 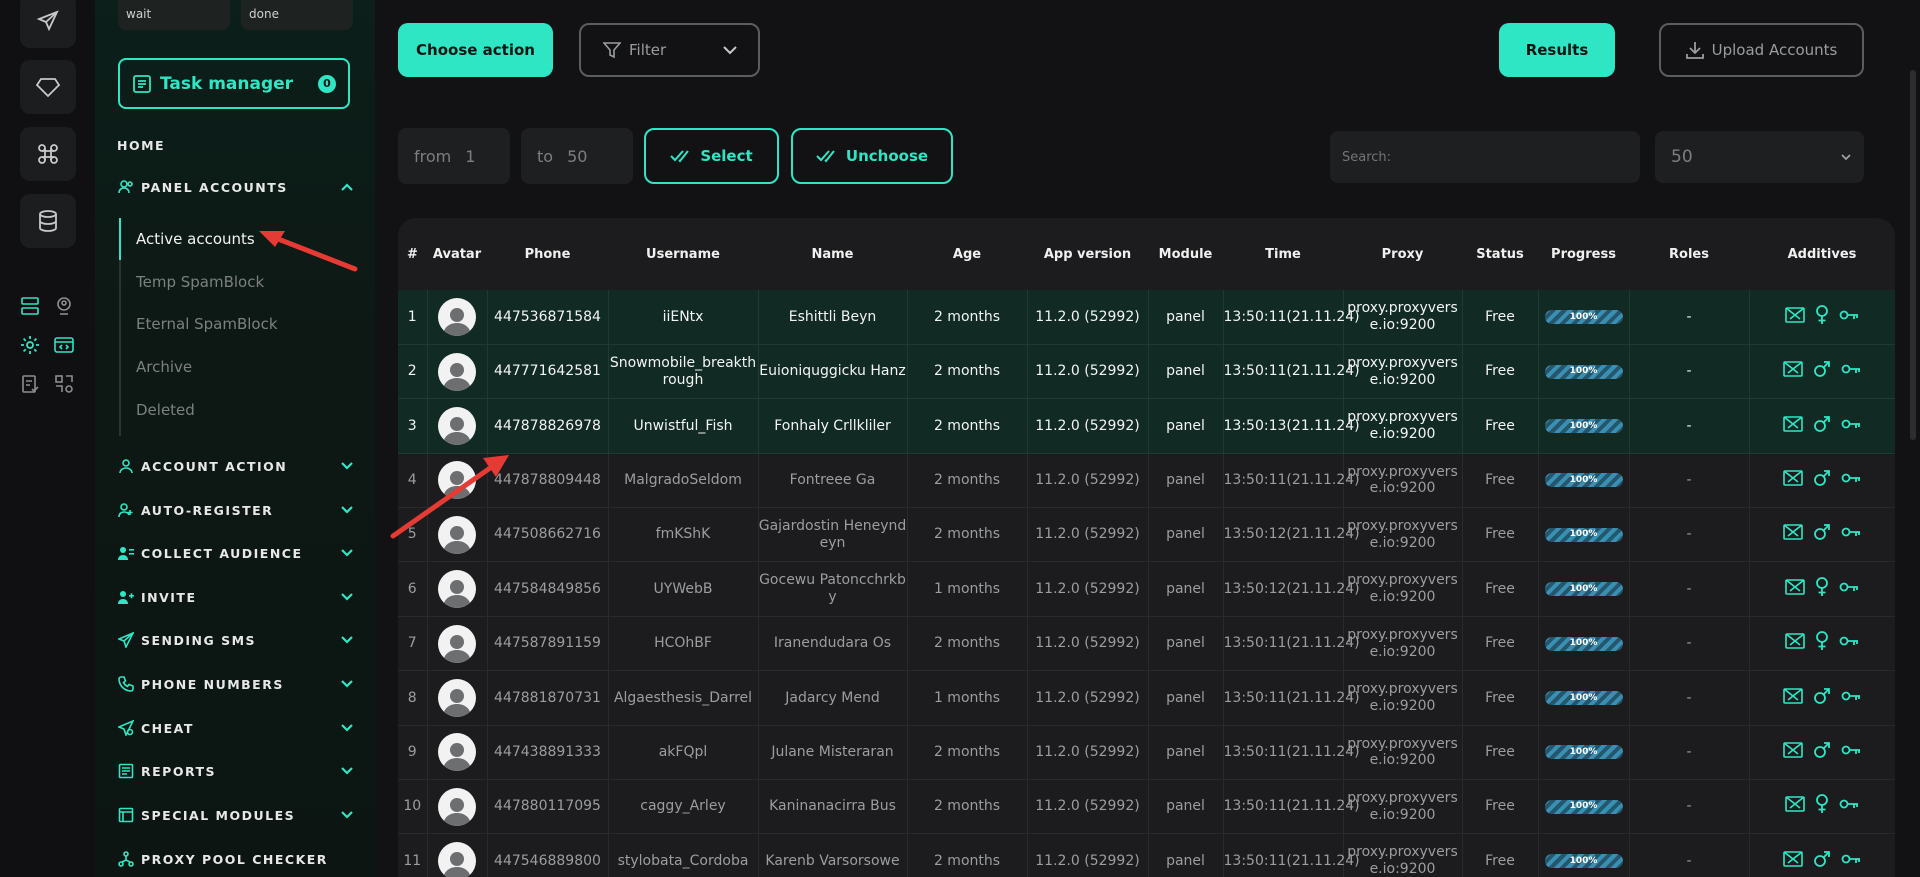 I want to click on nav-phone-numbers: PHONE NUMBERS, so click(x=236, y=684).